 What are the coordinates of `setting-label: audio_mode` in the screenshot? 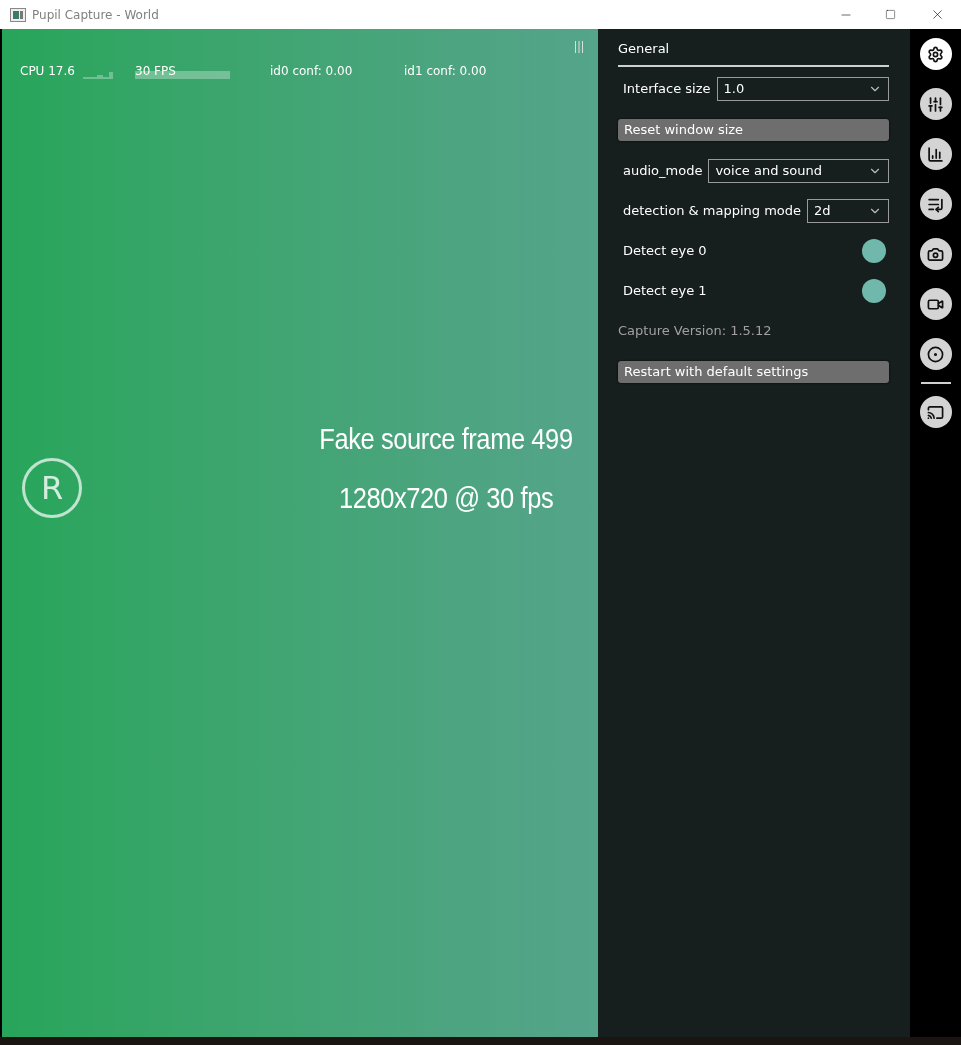 It's located at (663, 171).